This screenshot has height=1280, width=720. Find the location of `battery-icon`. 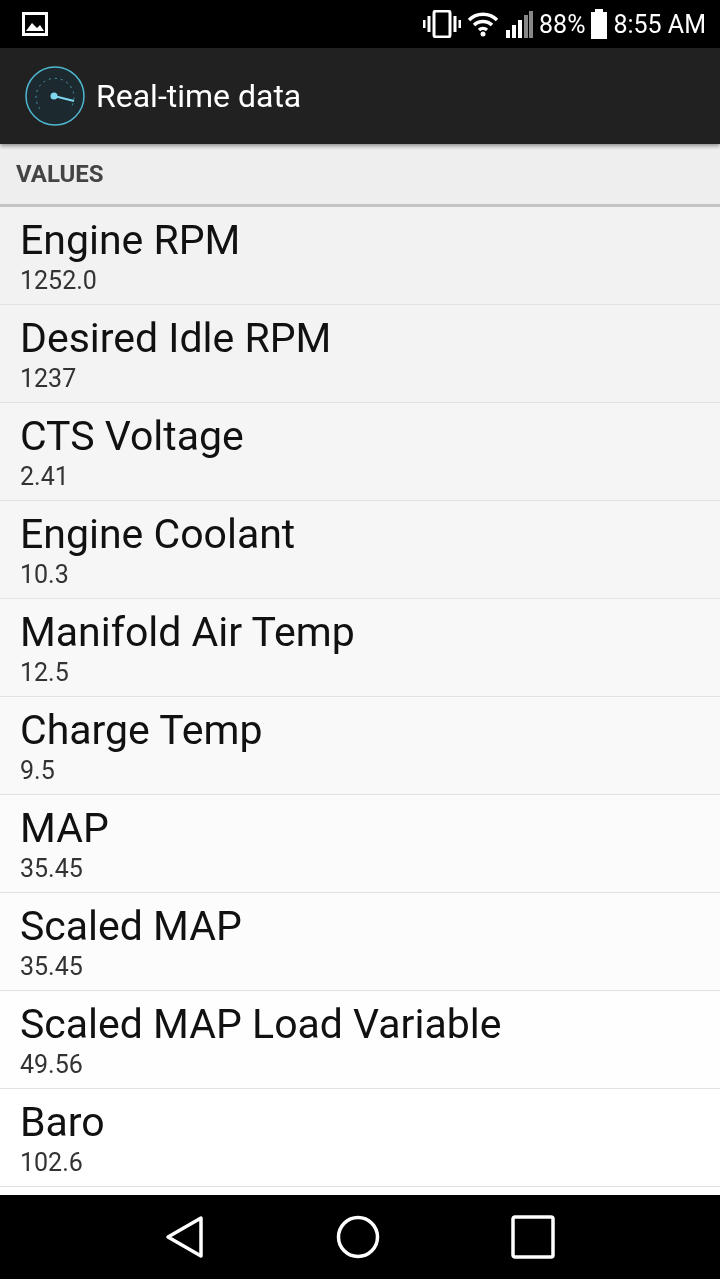

battery-icon is located at coordinates (599, 24).